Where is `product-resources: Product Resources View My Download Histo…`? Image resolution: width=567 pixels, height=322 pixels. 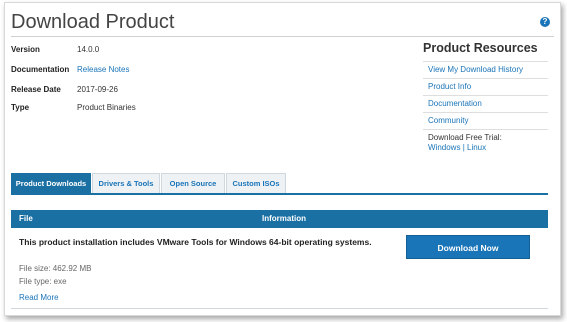
product-resources: Product Resources View My Download Histo… is located at coordinates (485, 98).